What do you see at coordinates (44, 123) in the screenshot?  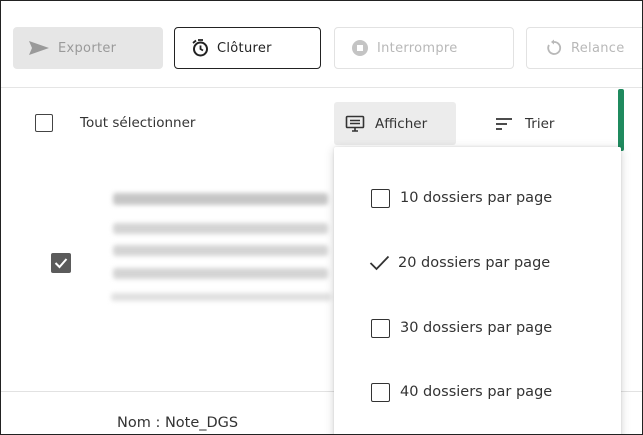 I see `select-all-checkbox` at bounding box center [44, 123].